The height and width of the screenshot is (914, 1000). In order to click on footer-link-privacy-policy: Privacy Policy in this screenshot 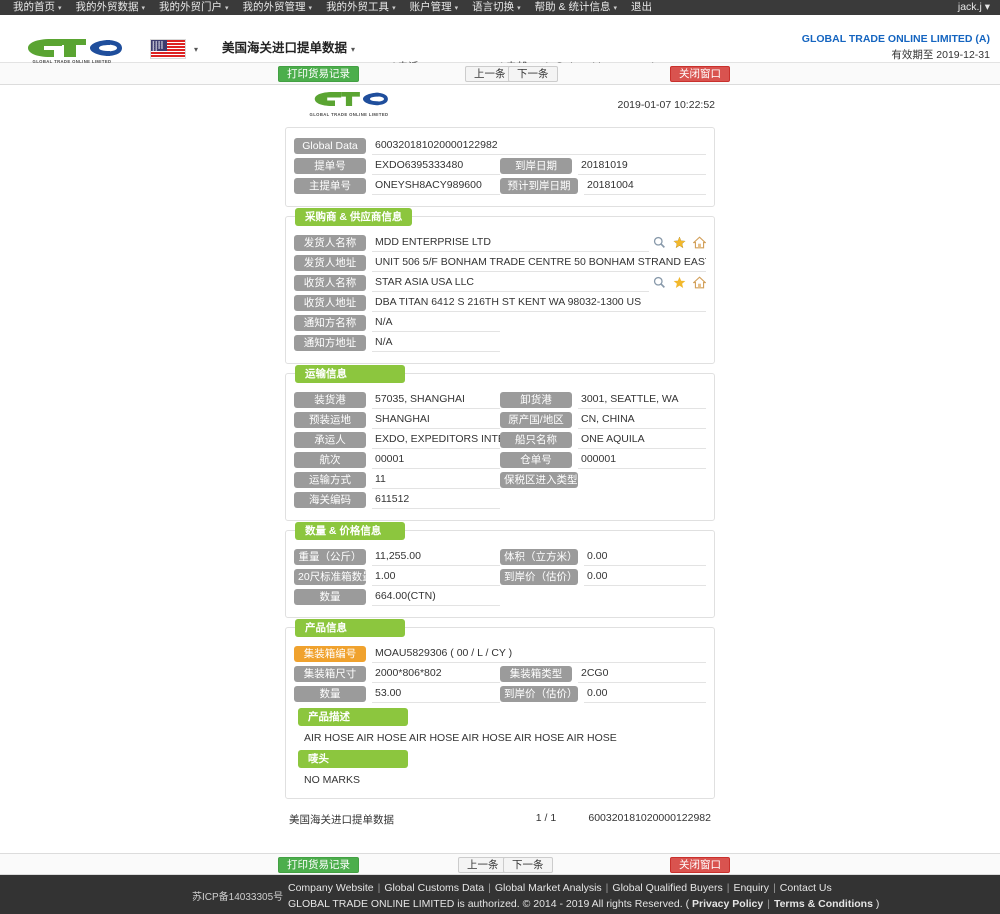, I will do `click(727, 904)`.